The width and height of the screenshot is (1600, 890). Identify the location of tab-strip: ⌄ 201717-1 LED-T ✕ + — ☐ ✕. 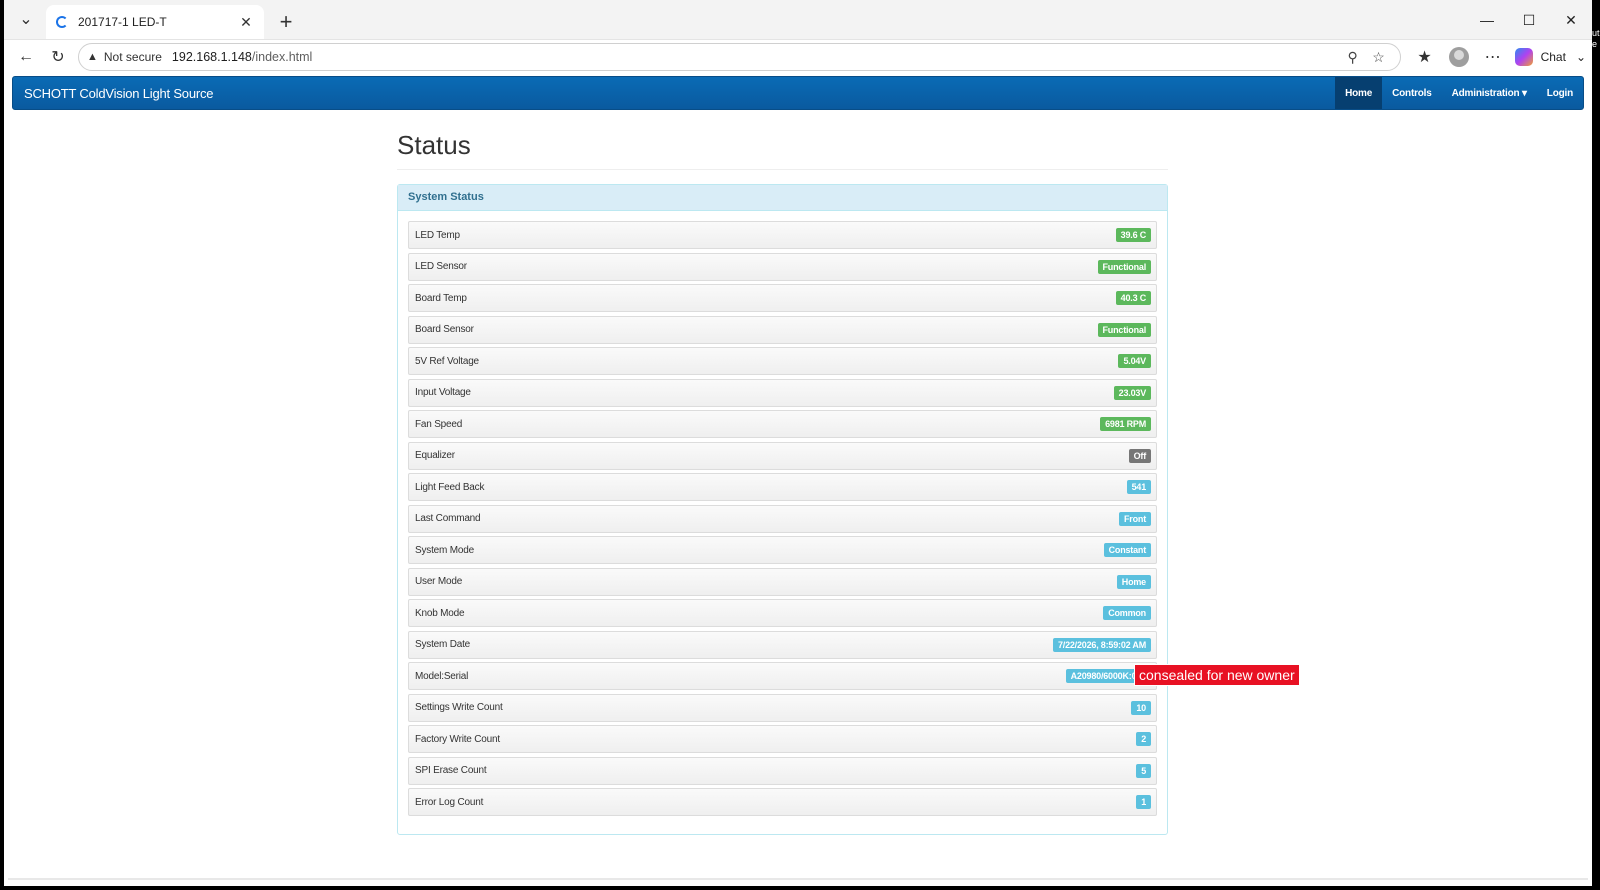
(798, 20).